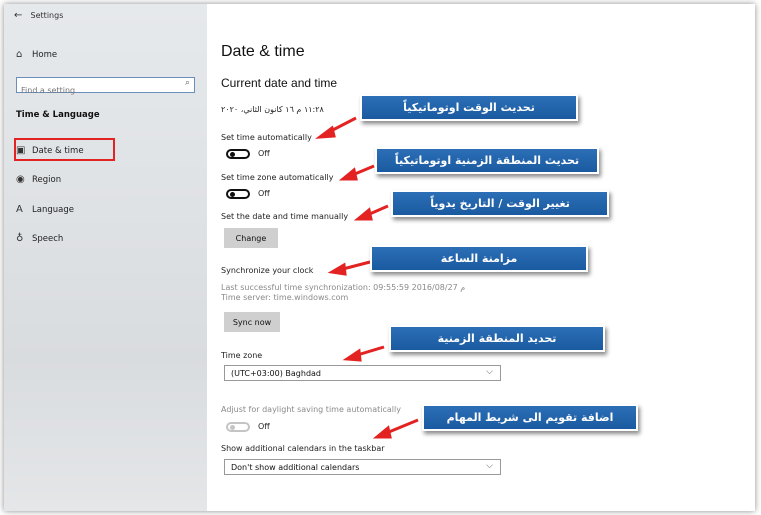 This screenshot has width=761, height=515. I want to click on callout-taskbar-calendar: اضافة تقويم الى شريط المهام, so click(530, 417).